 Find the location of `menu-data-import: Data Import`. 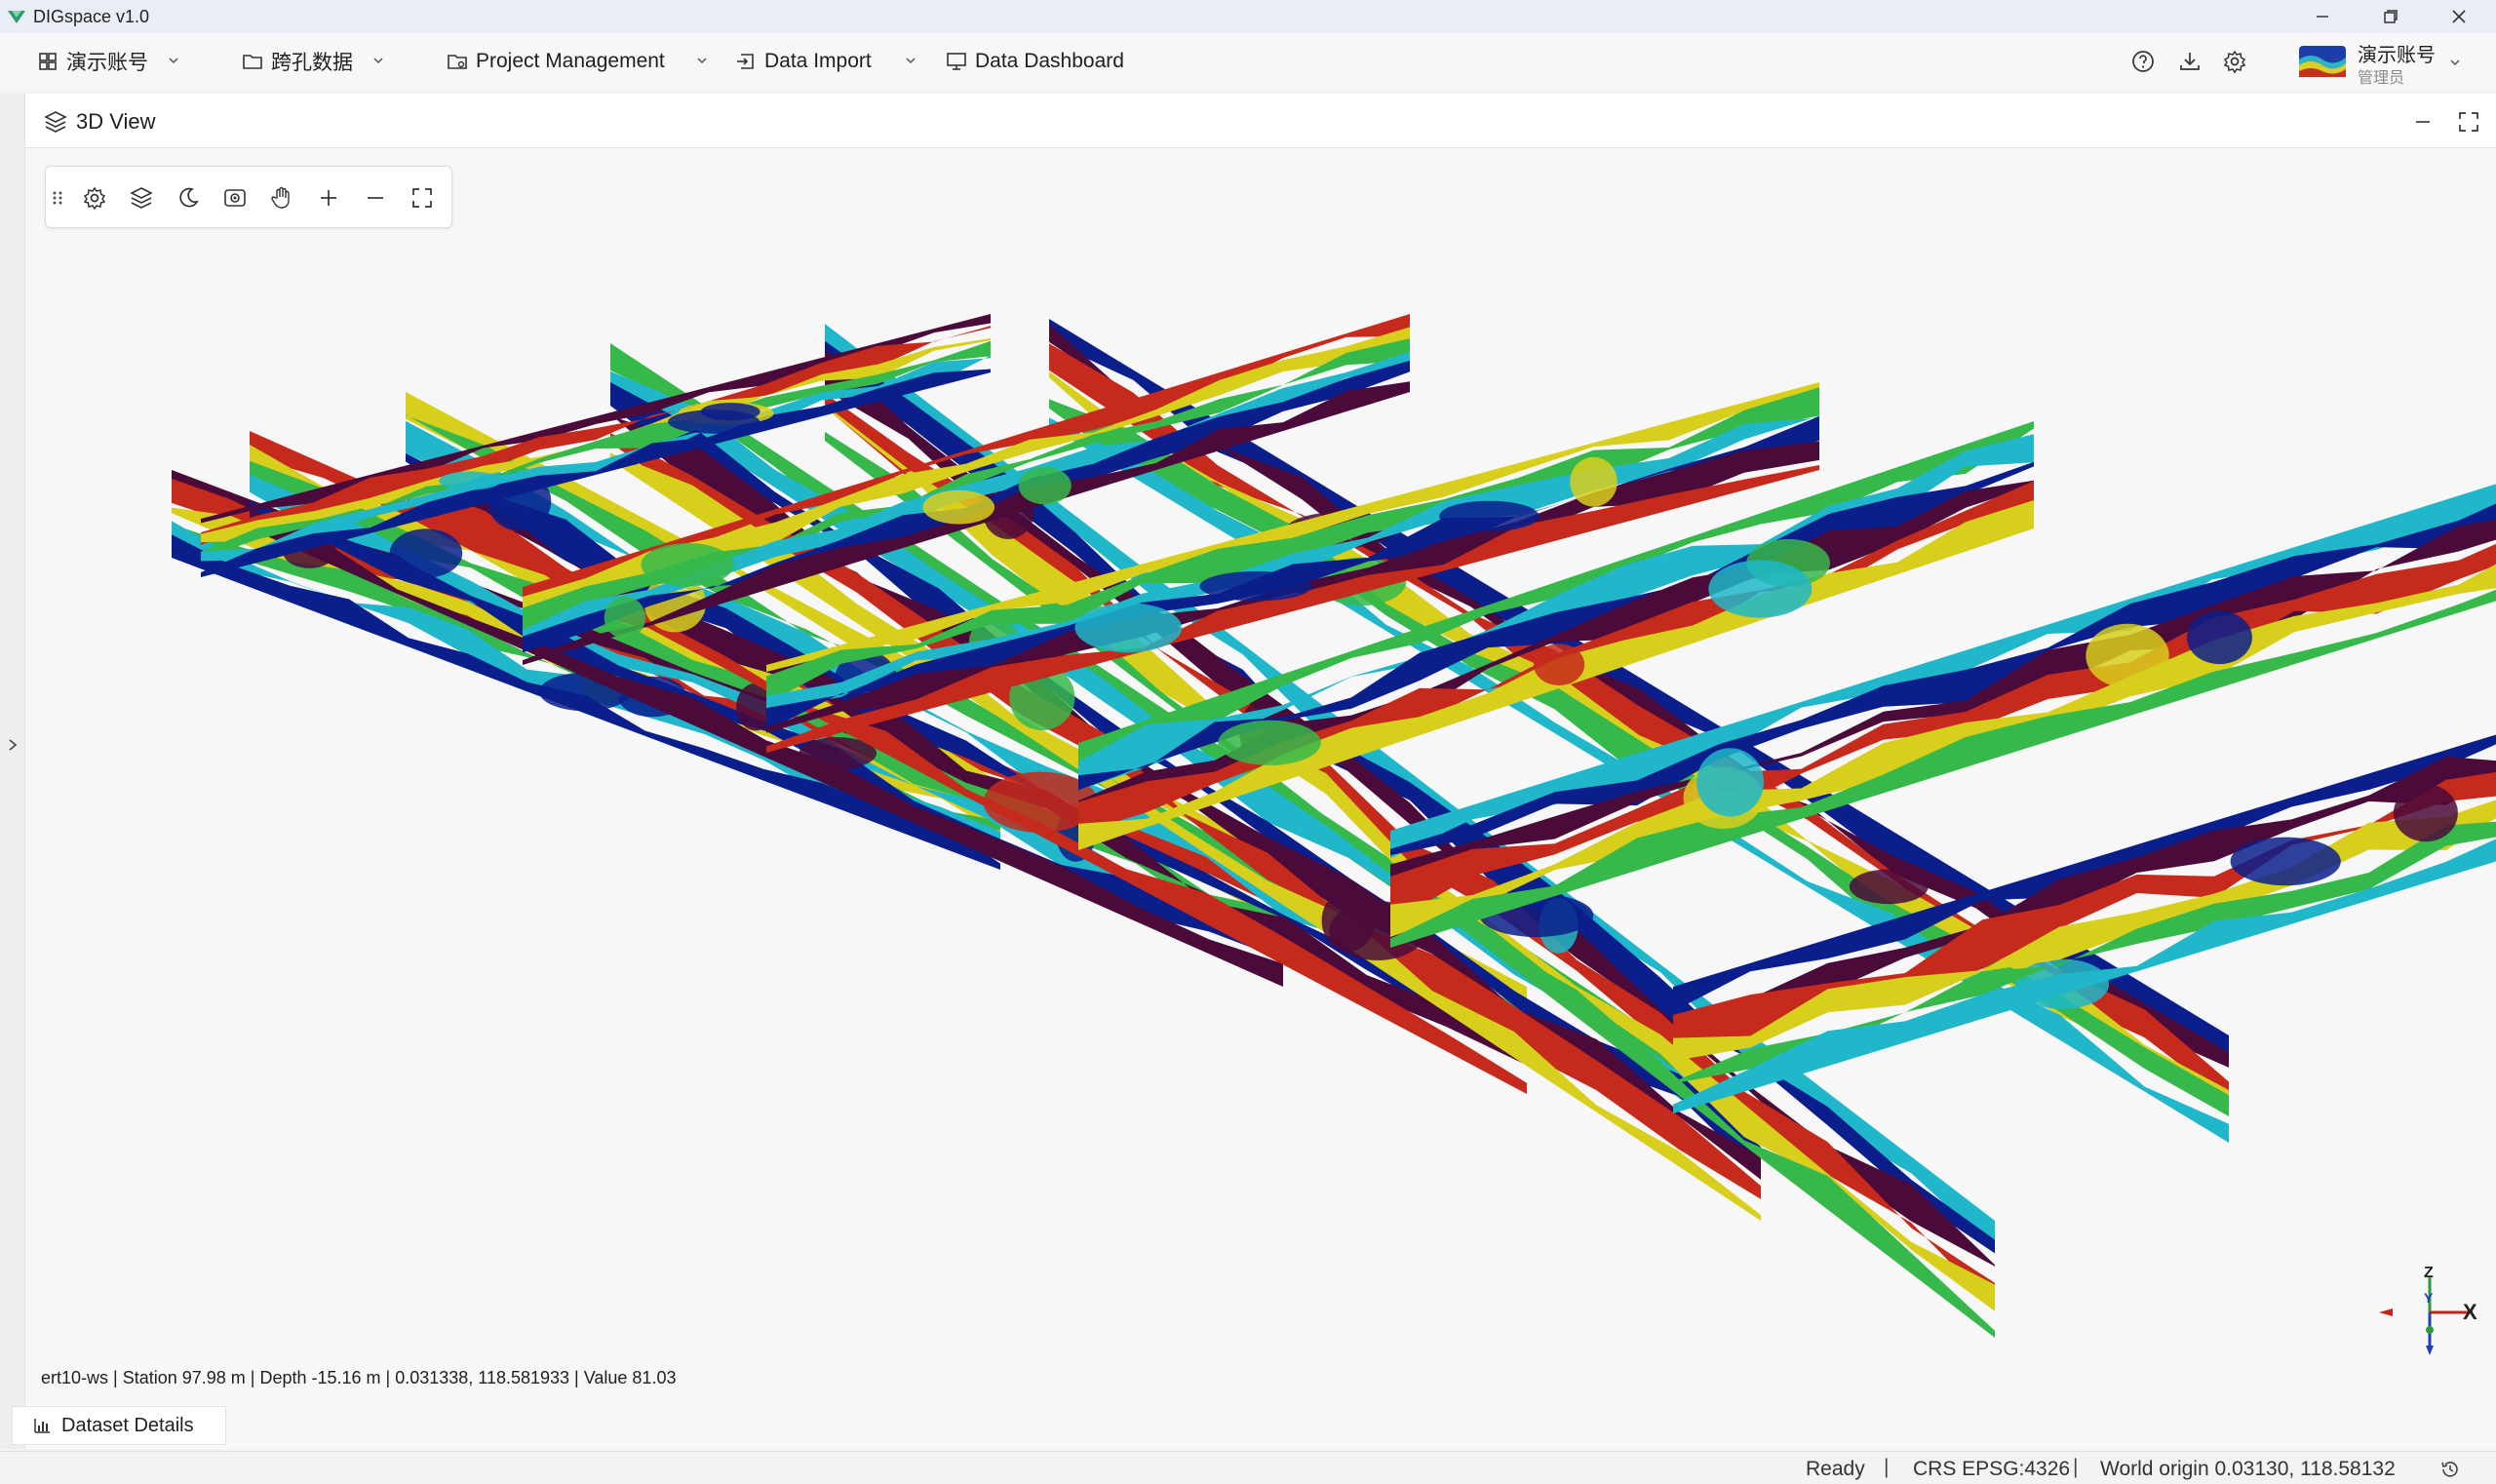

menu-data-import: Data Import is located at coordinates (803, 61).